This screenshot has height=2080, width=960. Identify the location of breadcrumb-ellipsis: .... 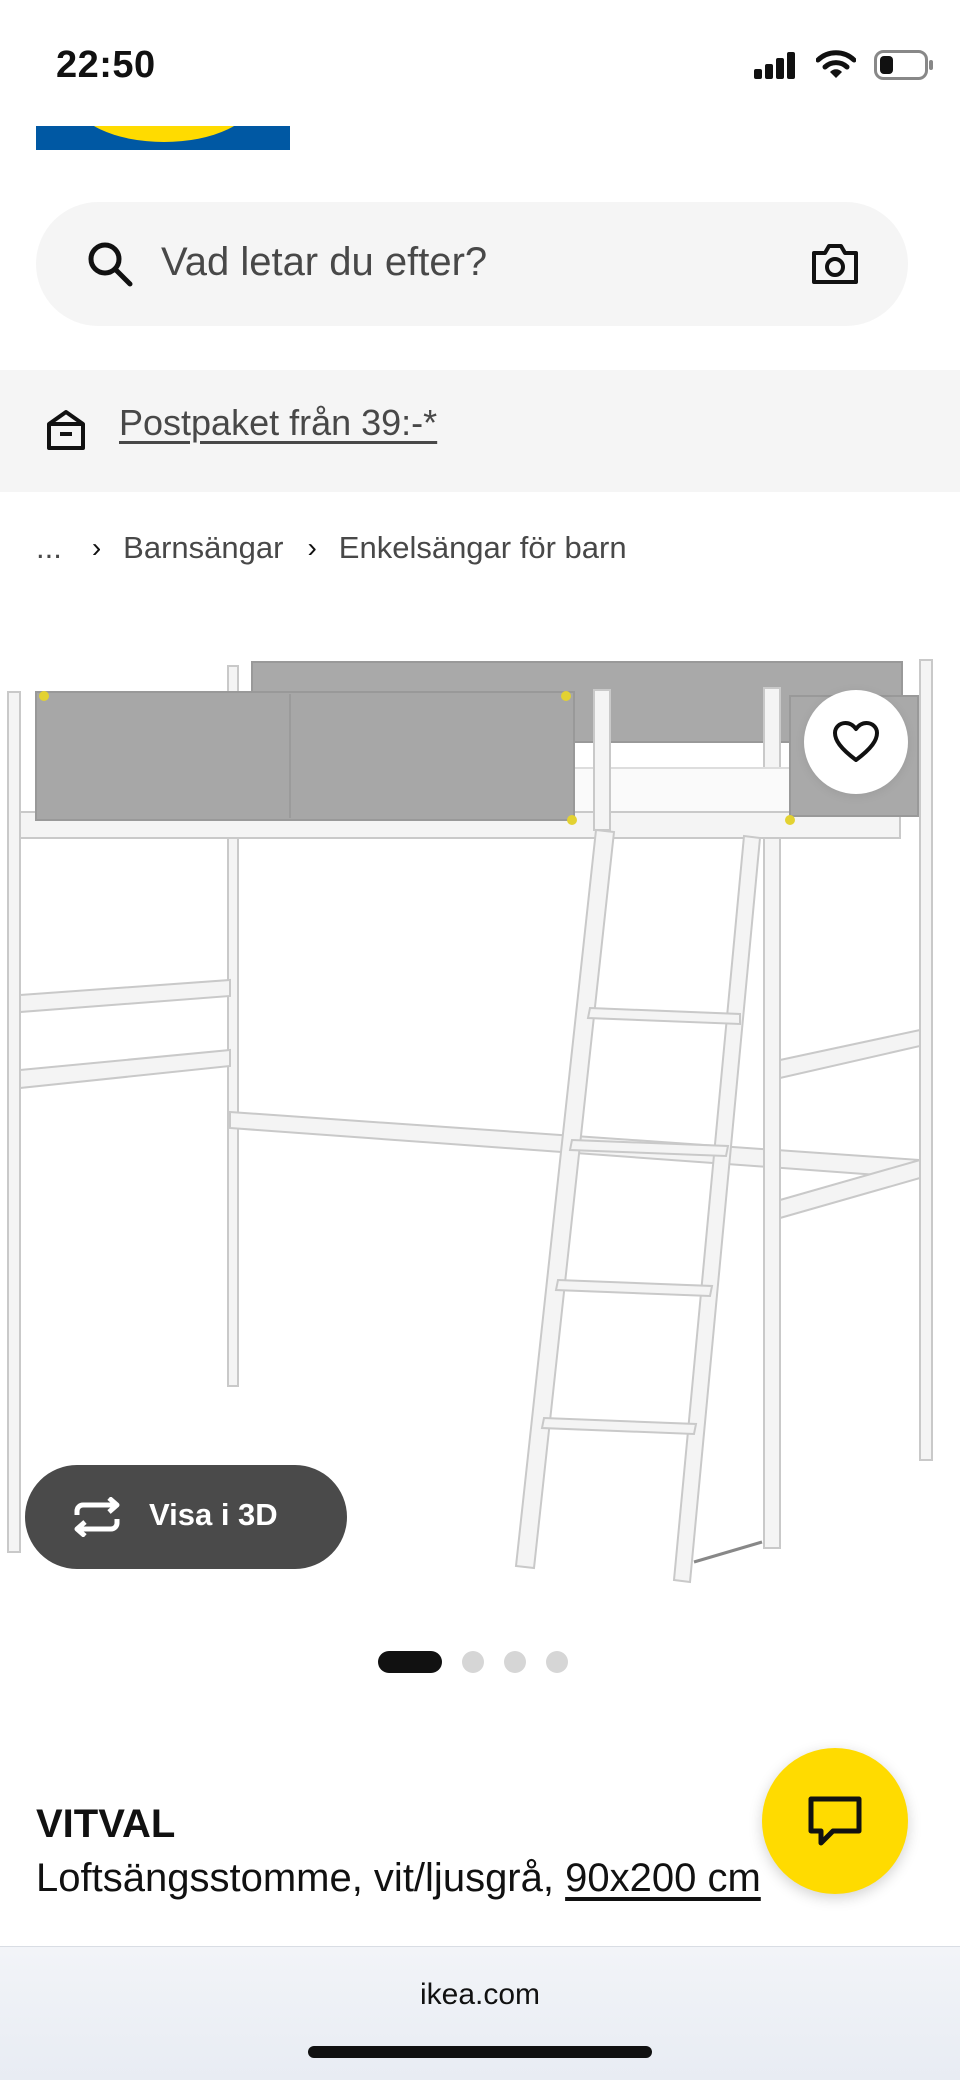
(49, 548).